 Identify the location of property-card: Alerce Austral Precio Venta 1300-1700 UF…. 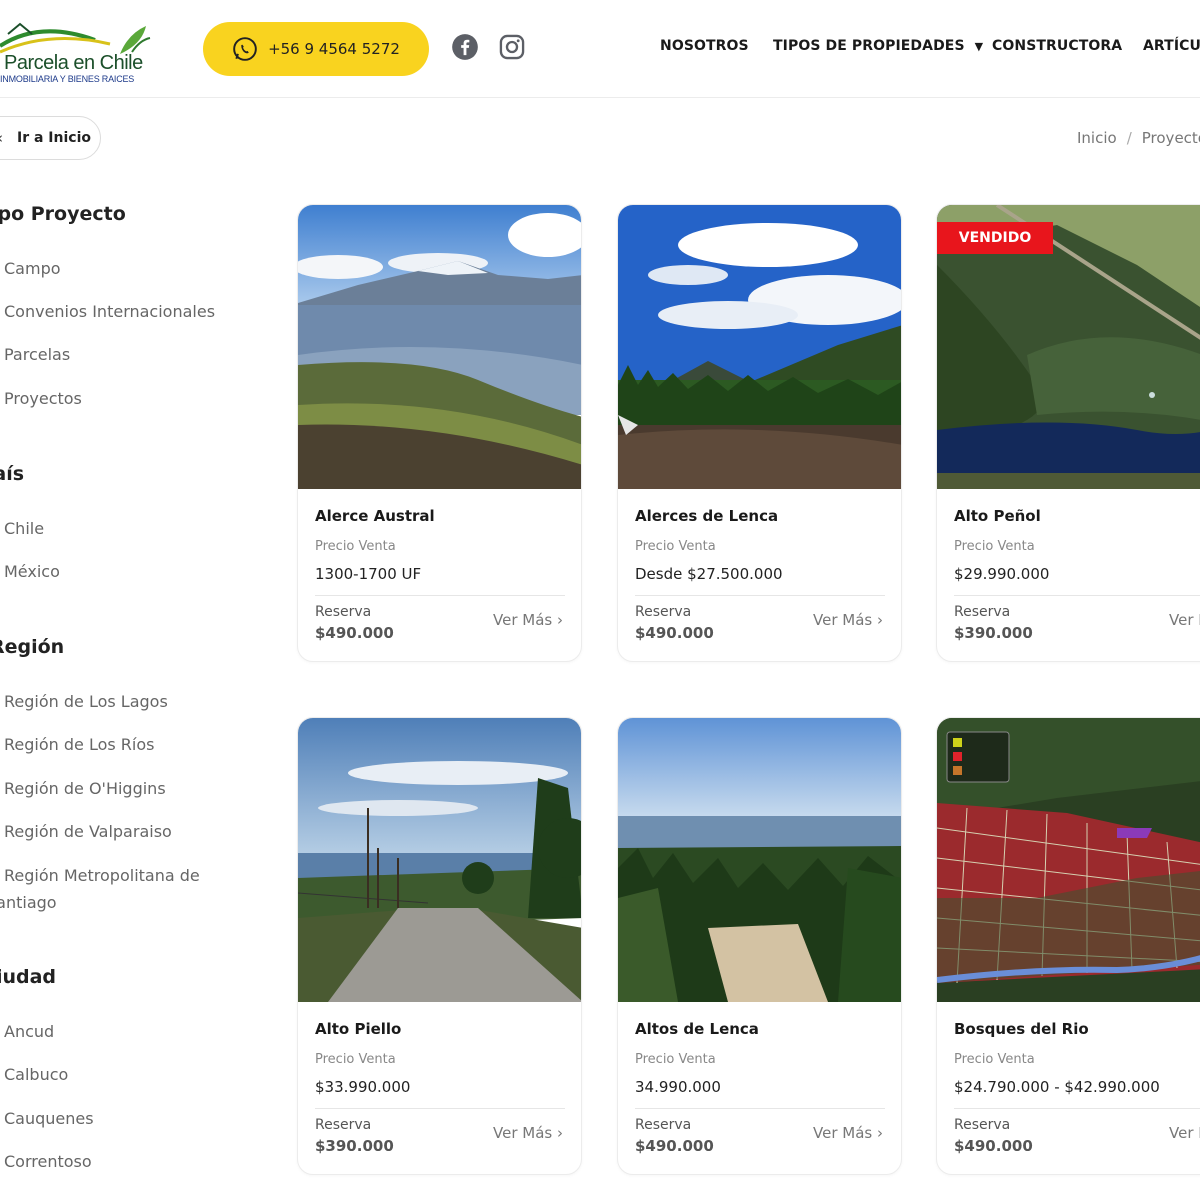
(439, 433).